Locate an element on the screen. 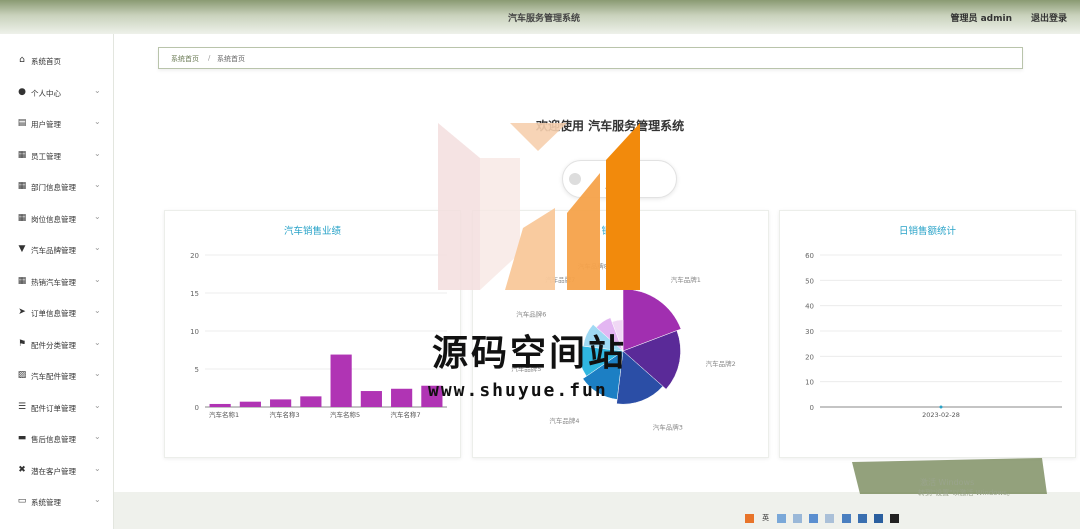 This screenshot has height=529, width=1080. order-total-stat: 订单总数 is located at coordinates (619, 179).